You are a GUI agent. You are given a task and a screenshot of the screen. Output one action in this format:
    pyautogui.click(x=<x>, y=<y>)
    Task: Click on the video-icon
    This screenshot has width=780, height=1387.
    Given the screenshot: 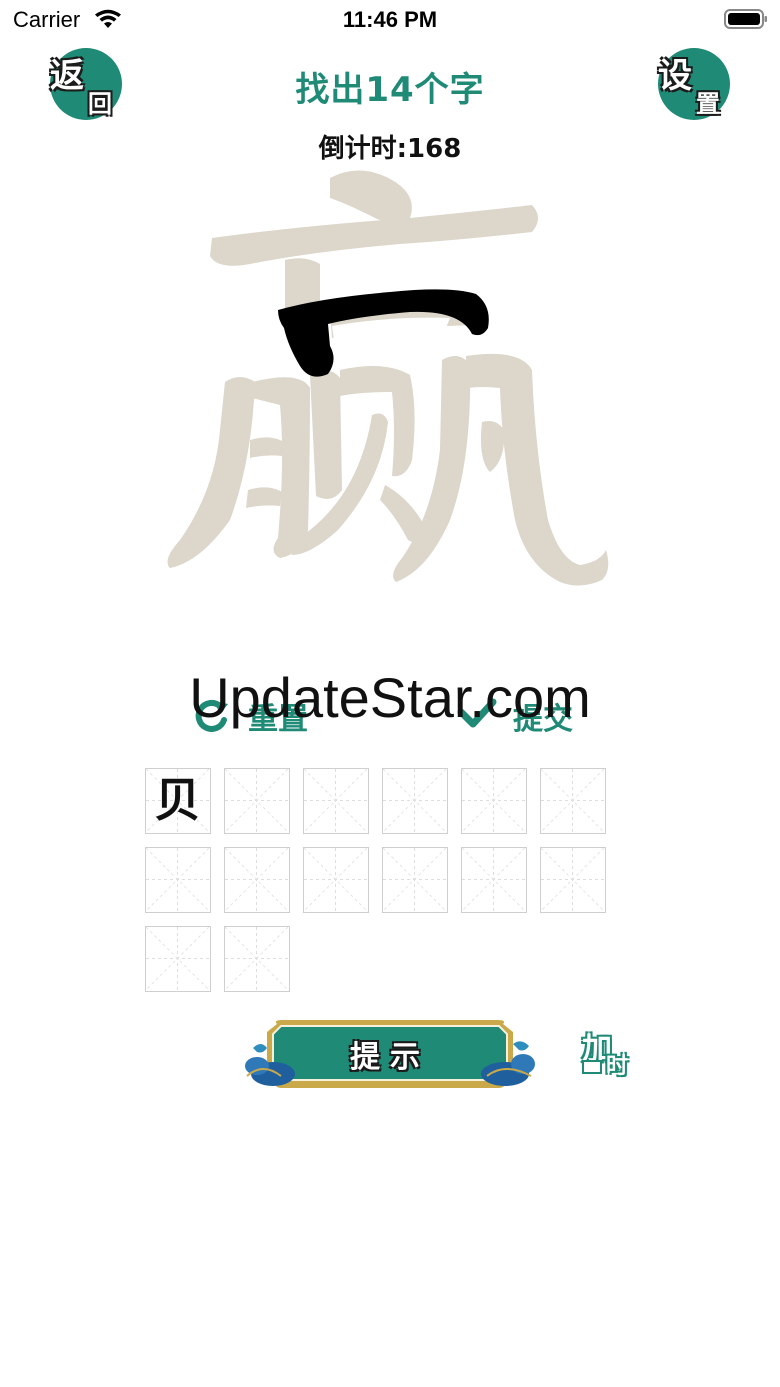 What is the action you would take?
    pyautogui.click(x=592, y=1067)
    